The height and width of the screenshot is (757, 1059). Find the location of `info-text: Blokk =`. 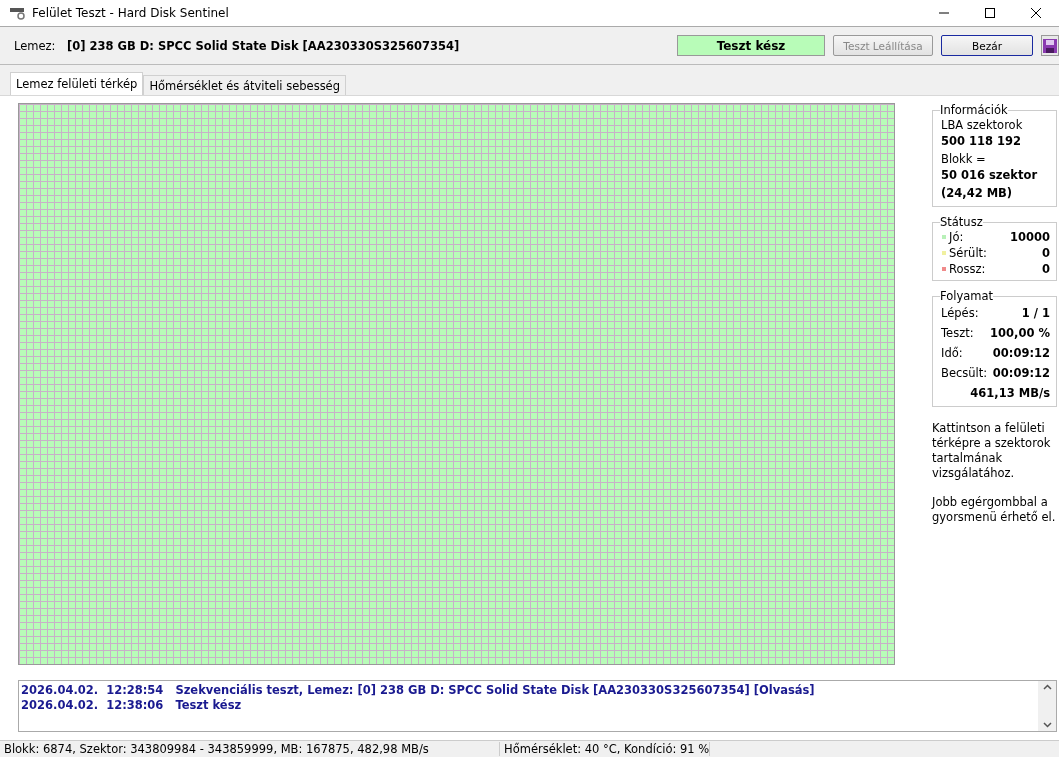

info-text: Blokk = is located at coordinates (964, 159).